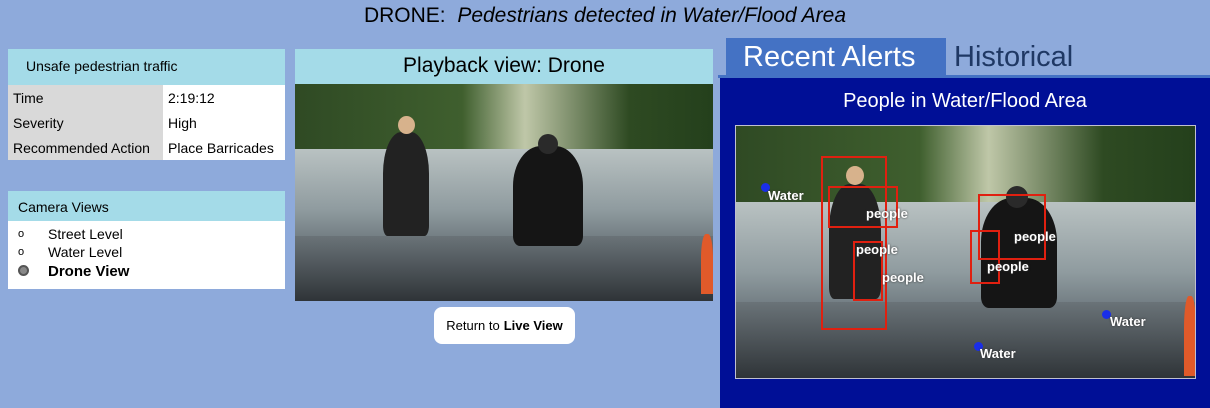 Image resolution: width=1210 pixels, height=408 pixels. I want to click on title-text: Pedestrians detected in Water/Flood Area, so click(652, 15).